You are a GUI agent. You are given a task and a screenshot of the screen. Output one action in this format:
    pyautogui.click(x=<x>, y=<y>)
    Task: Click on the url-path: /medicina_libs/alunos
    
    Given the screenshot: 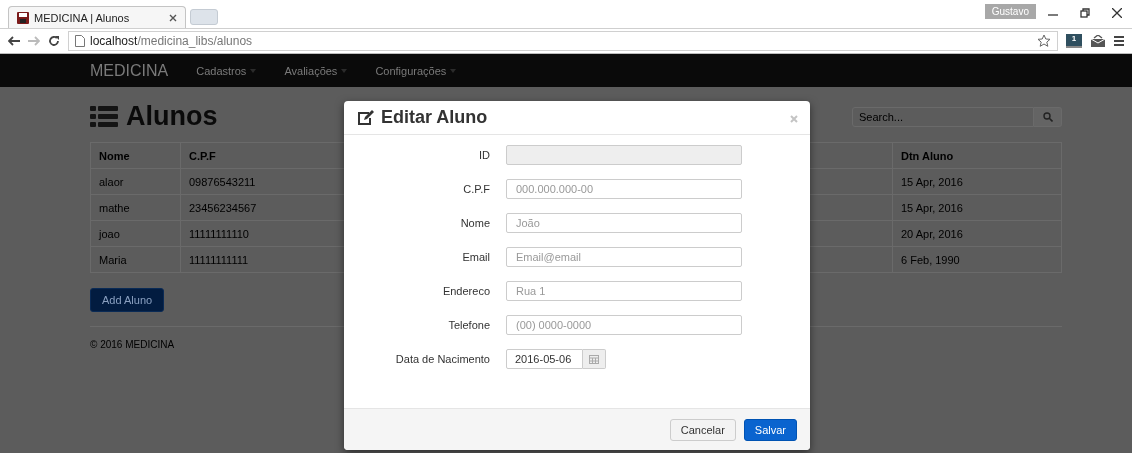 What is the action you would take?
    pyautogui.click(x=195, y=41)
    